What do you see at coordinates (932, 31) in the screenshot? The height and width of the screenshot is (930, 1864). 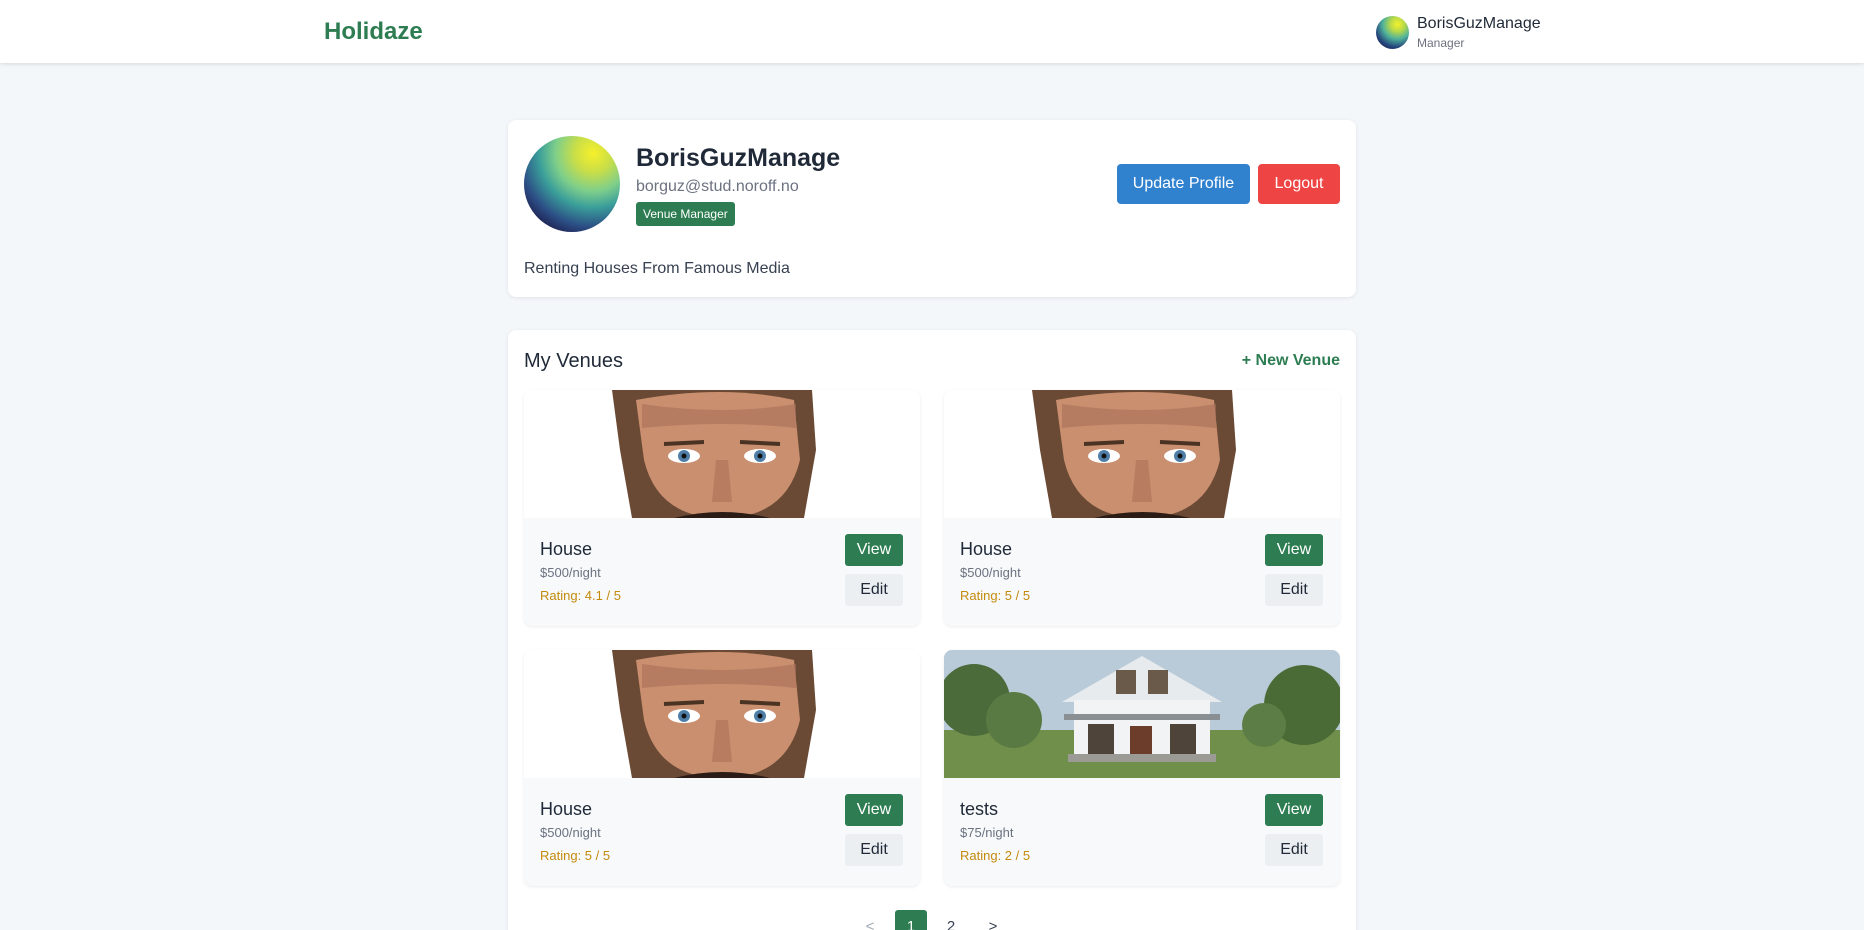 I see `top-navbar: Holidaze BorisGuzManage Manager` at bounding box center [932, 31].